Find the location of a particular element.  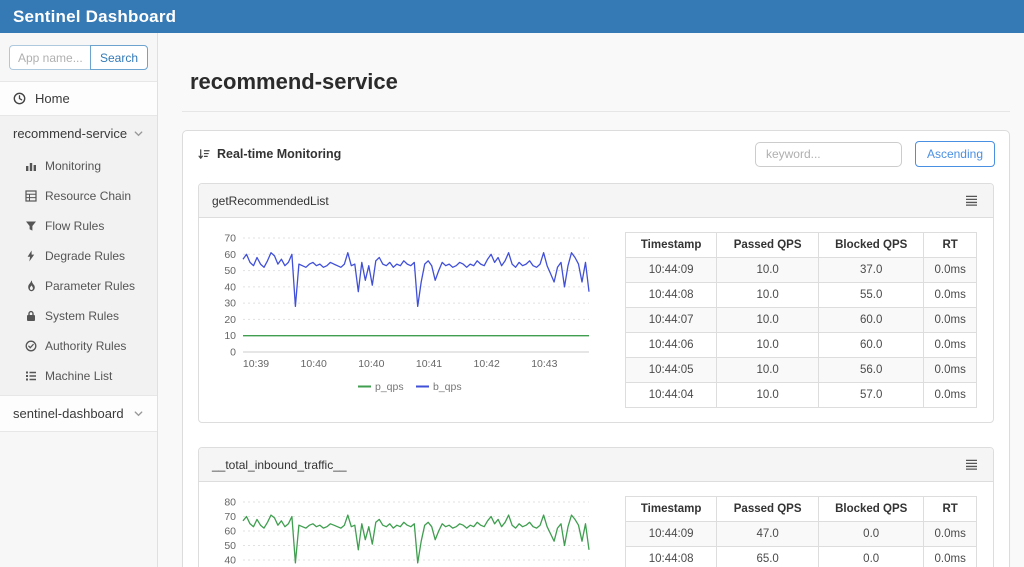

svg-text: 80 is located at coordinates (230, 503).